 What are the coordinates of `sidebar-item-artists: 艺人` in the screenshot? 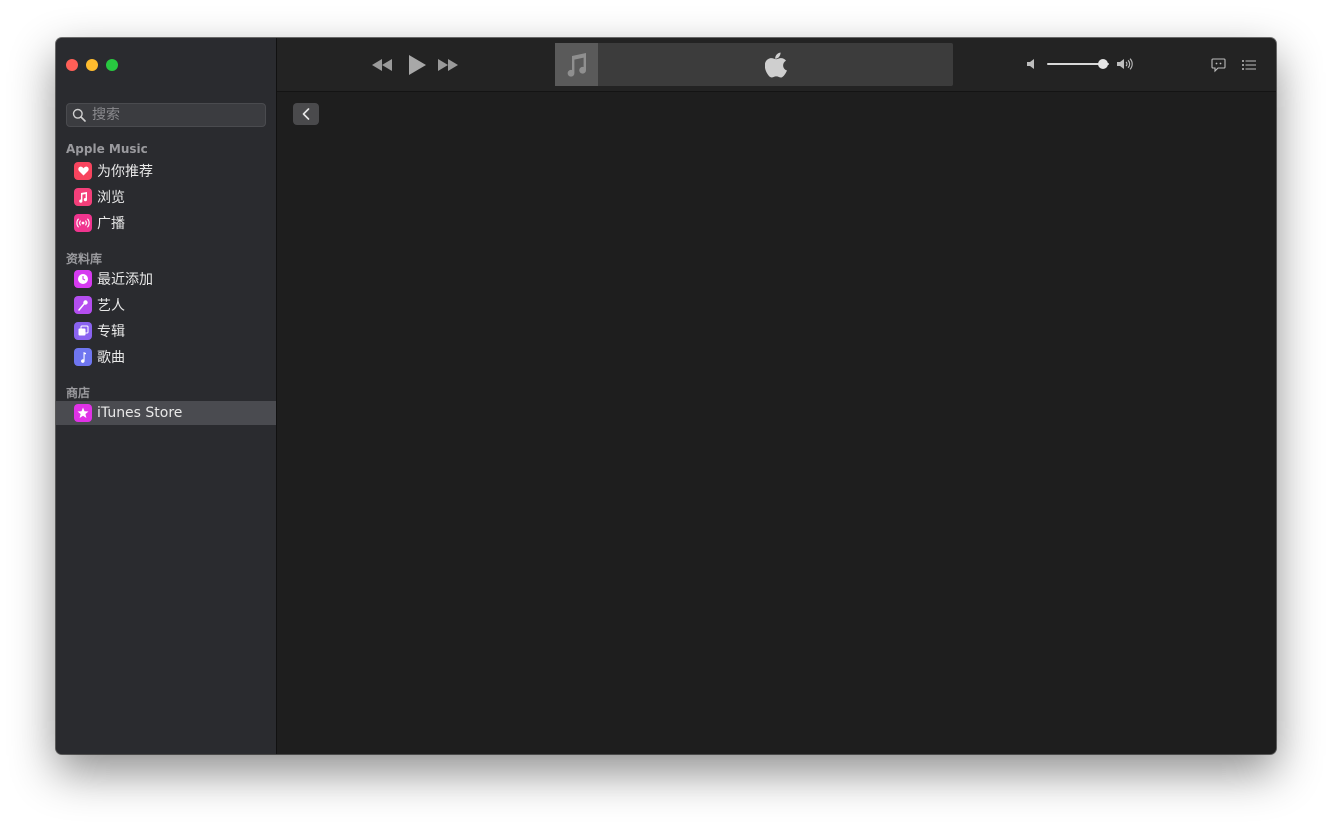 It's located at (166, 305).